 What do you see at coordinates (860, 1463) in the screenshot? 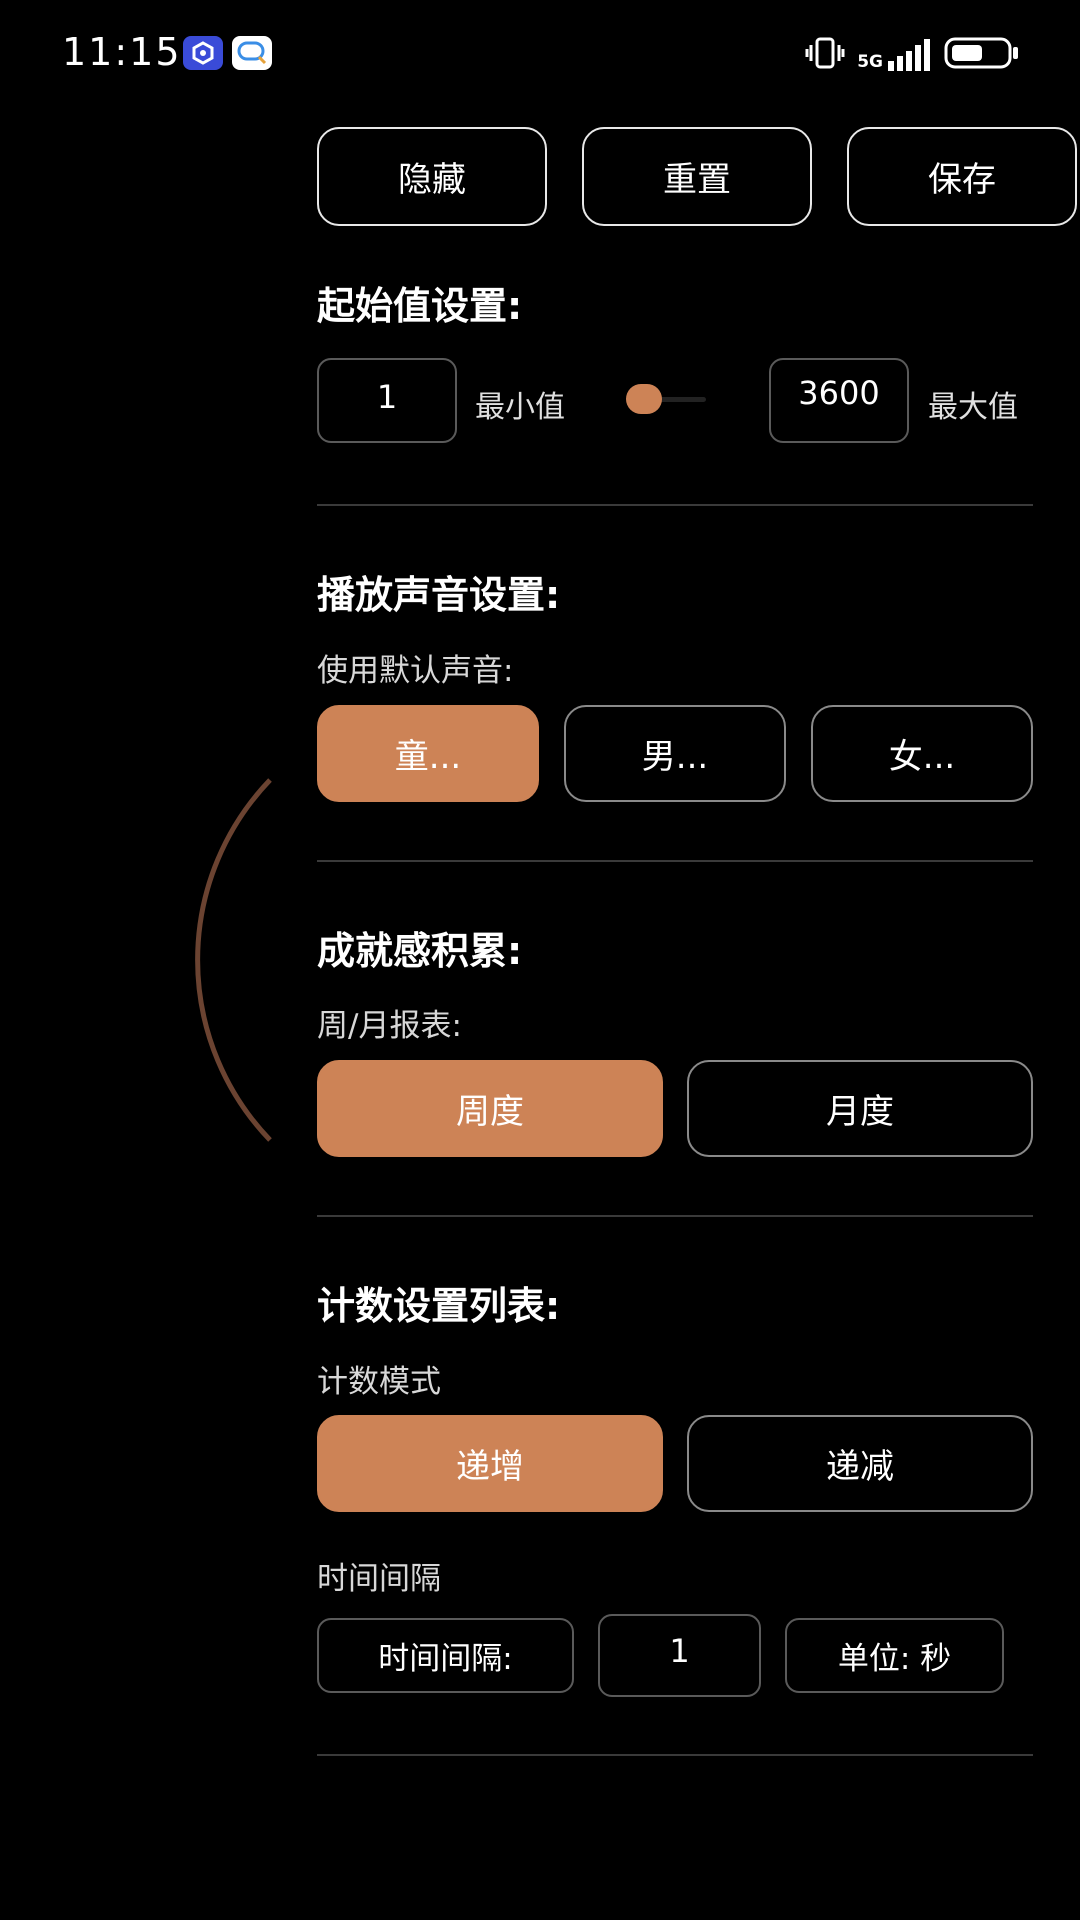
I see `decrement-mode-button: 递减` at bounding box center [860, 1463].